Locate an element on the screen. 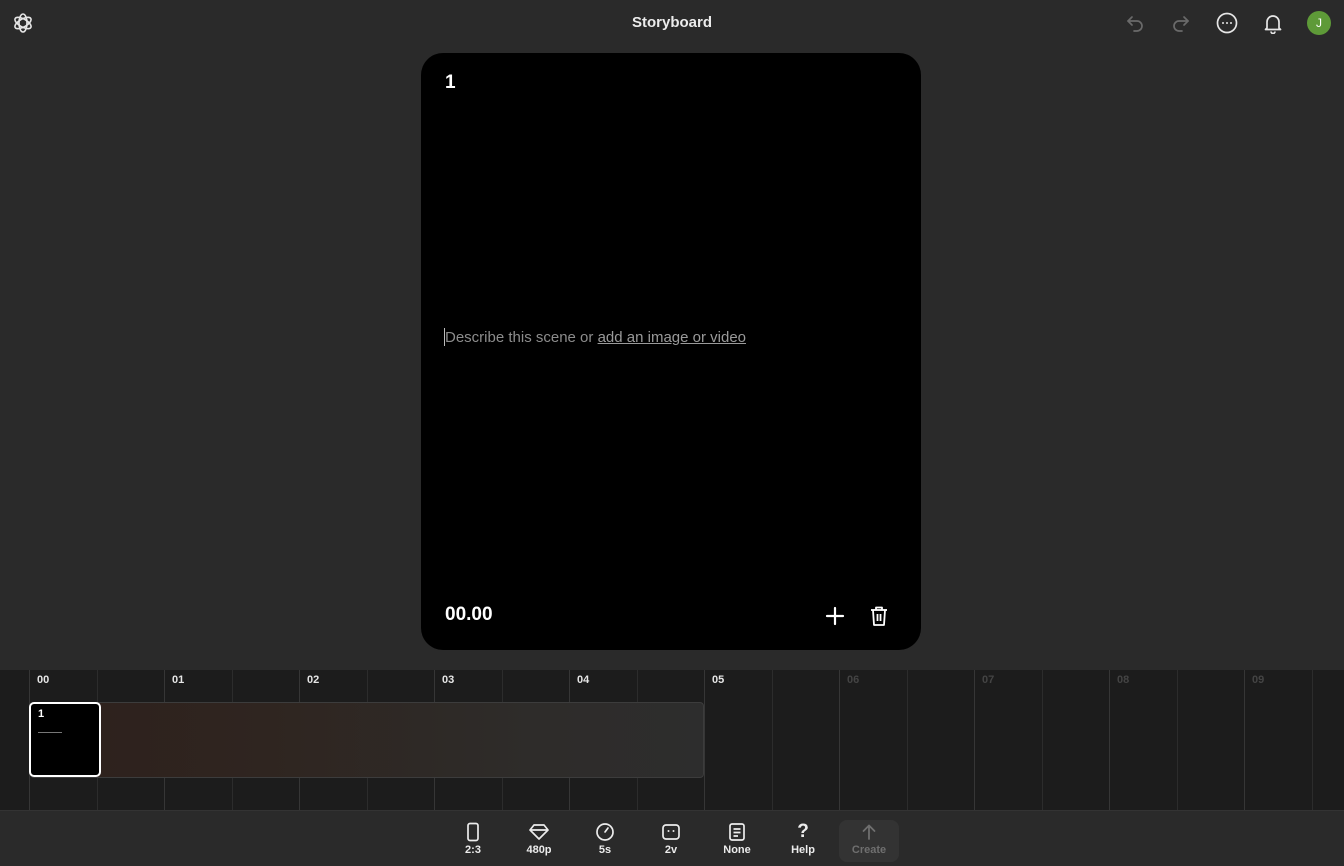 The height and width of the screenshot is (866, 1344). undo-icon is located at coordinates (1135, 23).